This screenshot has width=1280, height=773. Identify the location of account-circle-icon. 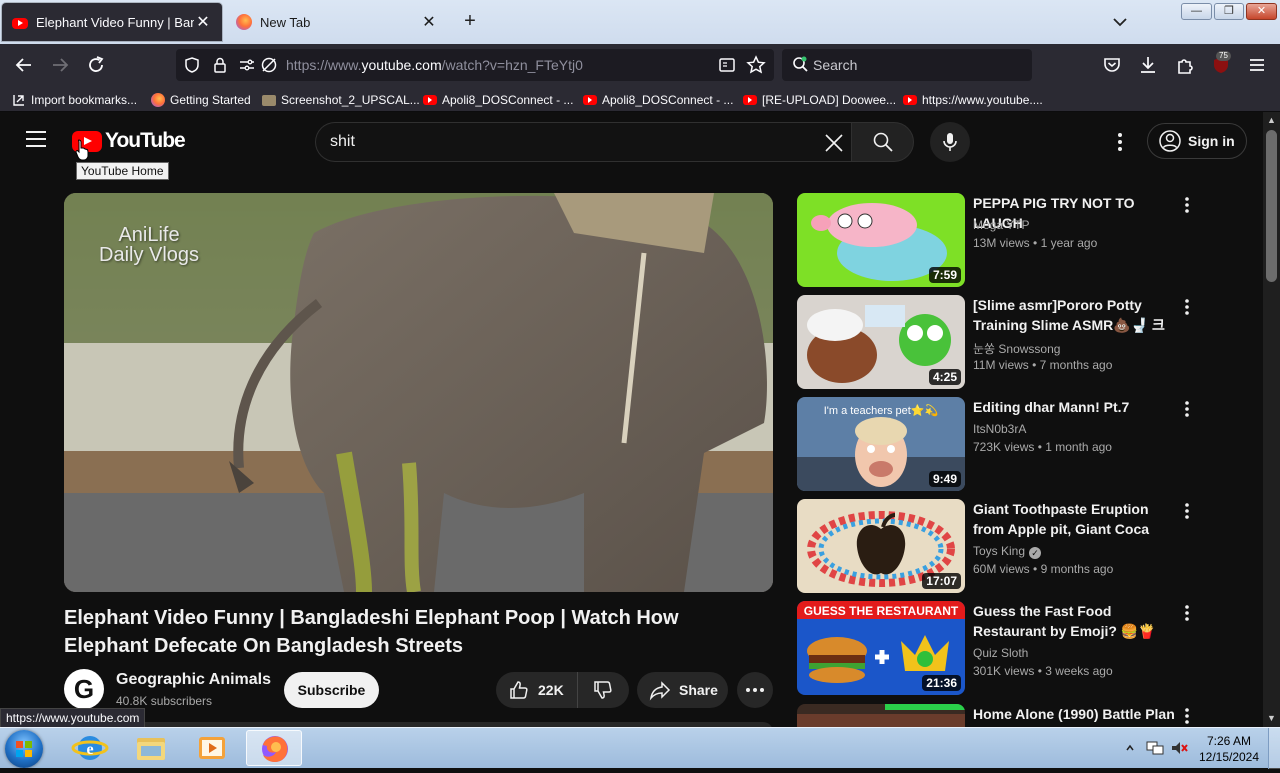
(1170, 141).